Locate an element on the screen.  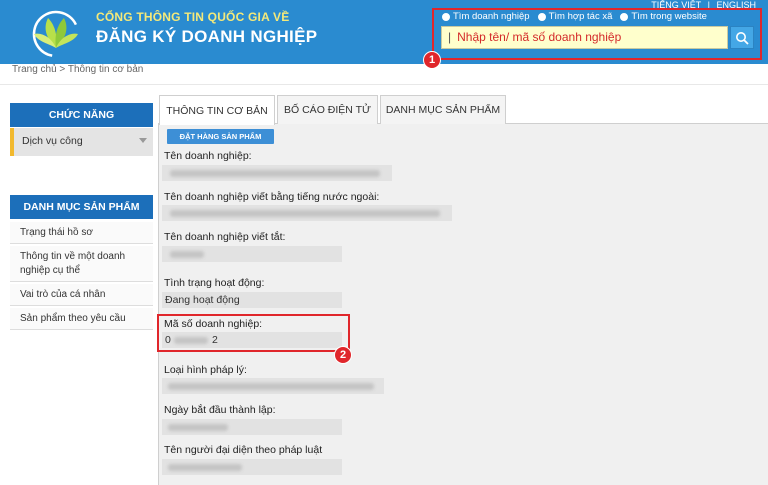
field-value-foreign-name is located at coordinates (307, 213).